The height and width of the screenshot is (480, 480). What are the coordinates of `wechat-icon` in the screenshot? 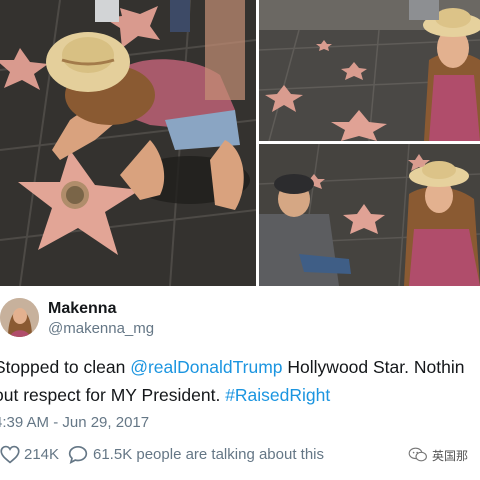 It's located at (417, 454).